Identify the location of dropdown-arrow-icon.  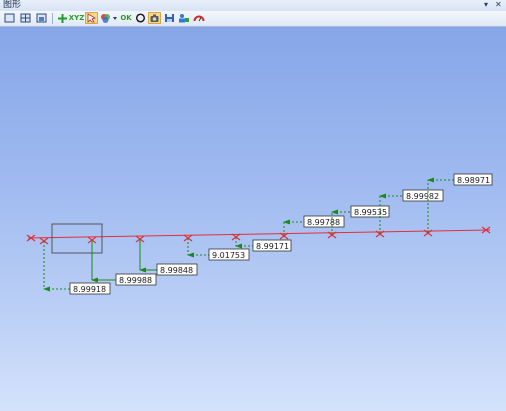
(115, 18).